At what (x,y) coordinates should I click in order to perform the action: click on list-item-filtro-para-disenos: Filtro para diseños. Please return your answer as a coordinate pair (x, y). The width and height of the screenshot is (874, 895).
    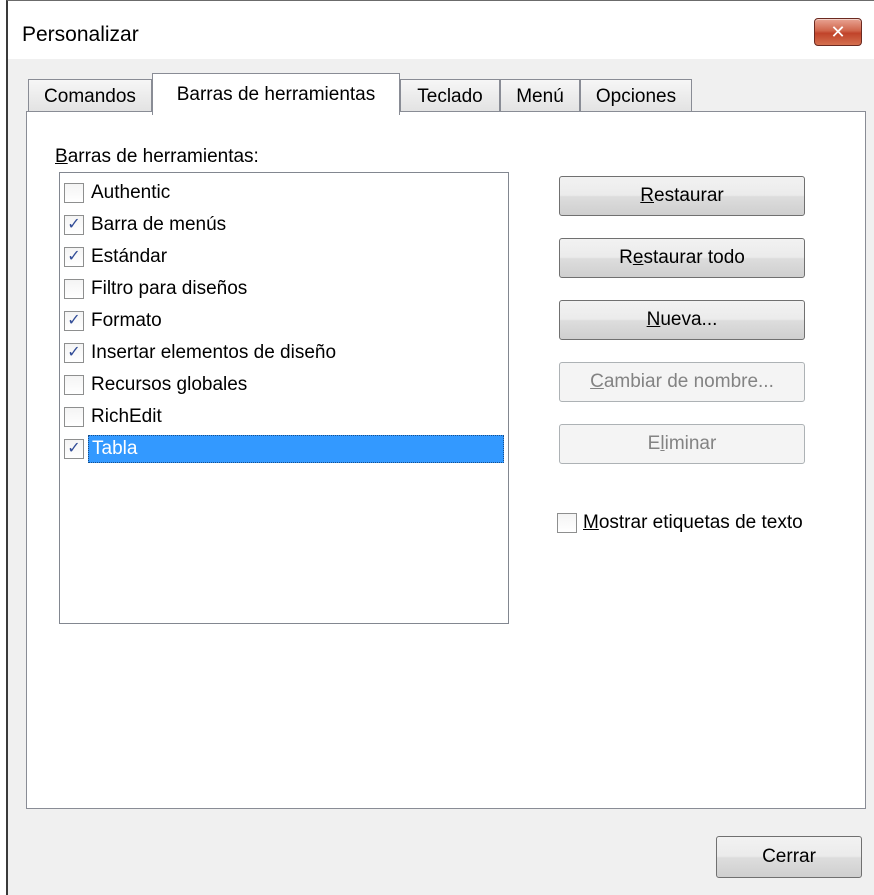
    Looking at the image, I should click on (284, 289).